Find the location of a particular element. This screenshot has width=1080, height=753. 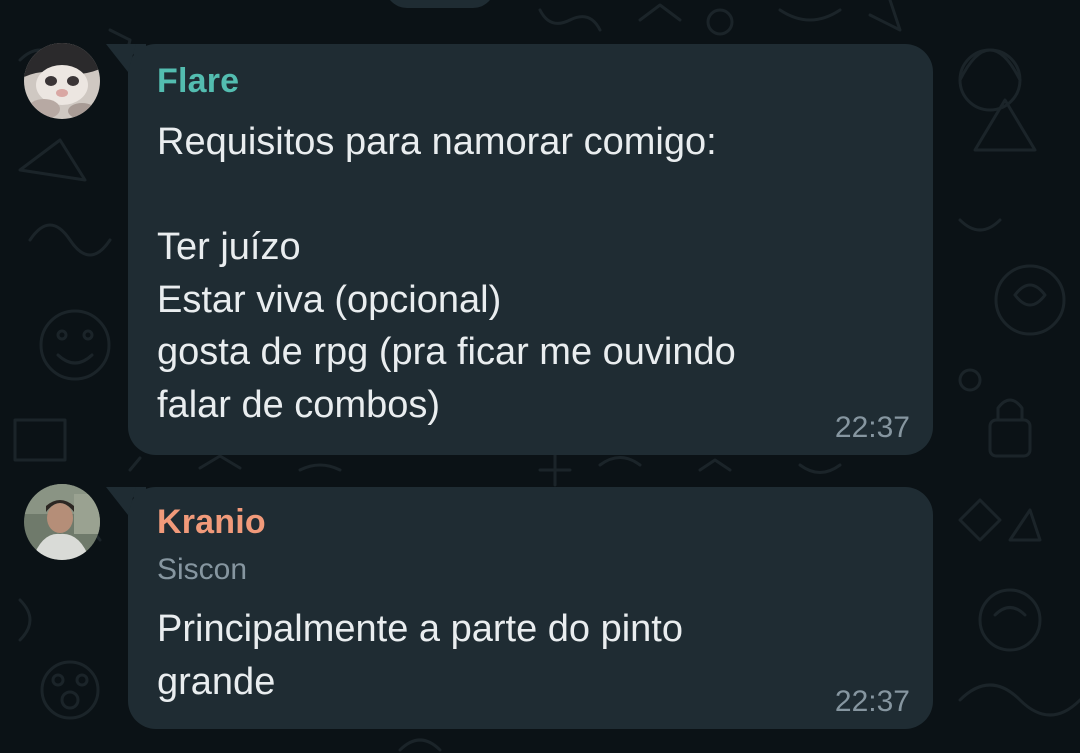

sender-avatar-flare is located at coordinates (62, 81).